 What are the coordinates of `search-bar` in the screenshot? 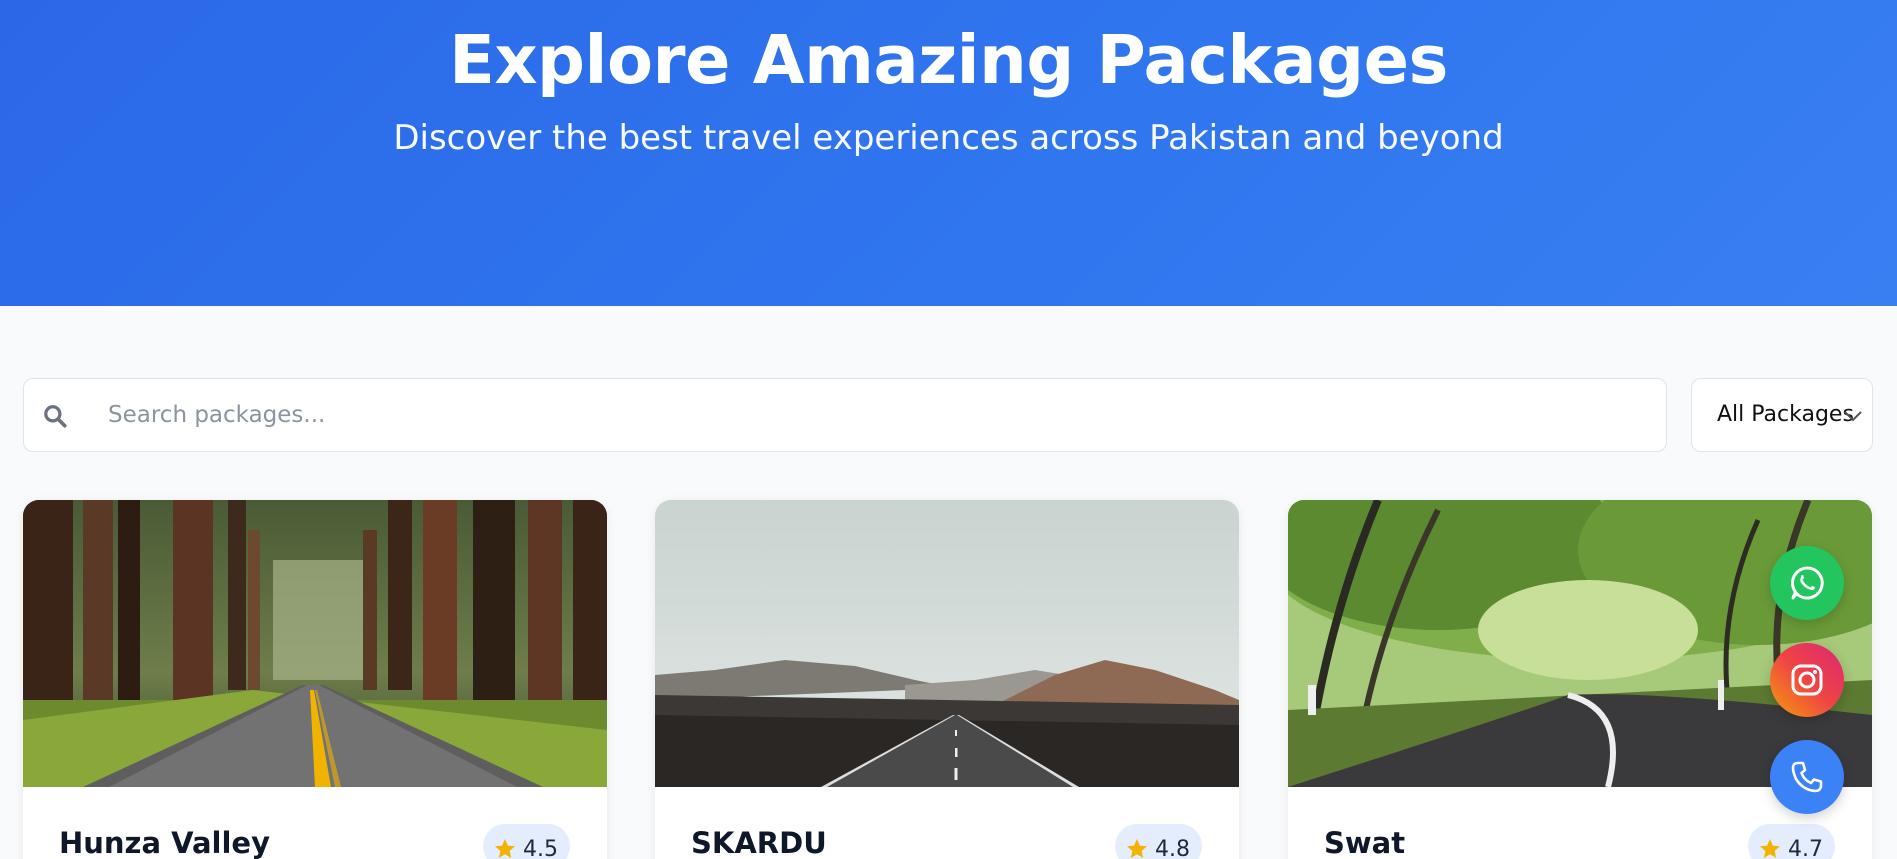 It's located at (845, 415).